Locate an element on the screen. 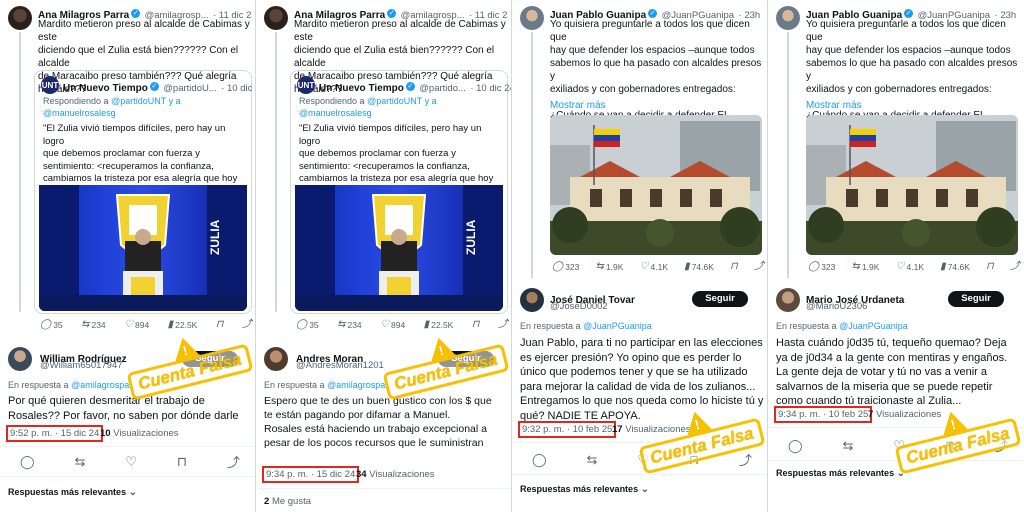  avatar: UNT is located at coordinates (306, 85).